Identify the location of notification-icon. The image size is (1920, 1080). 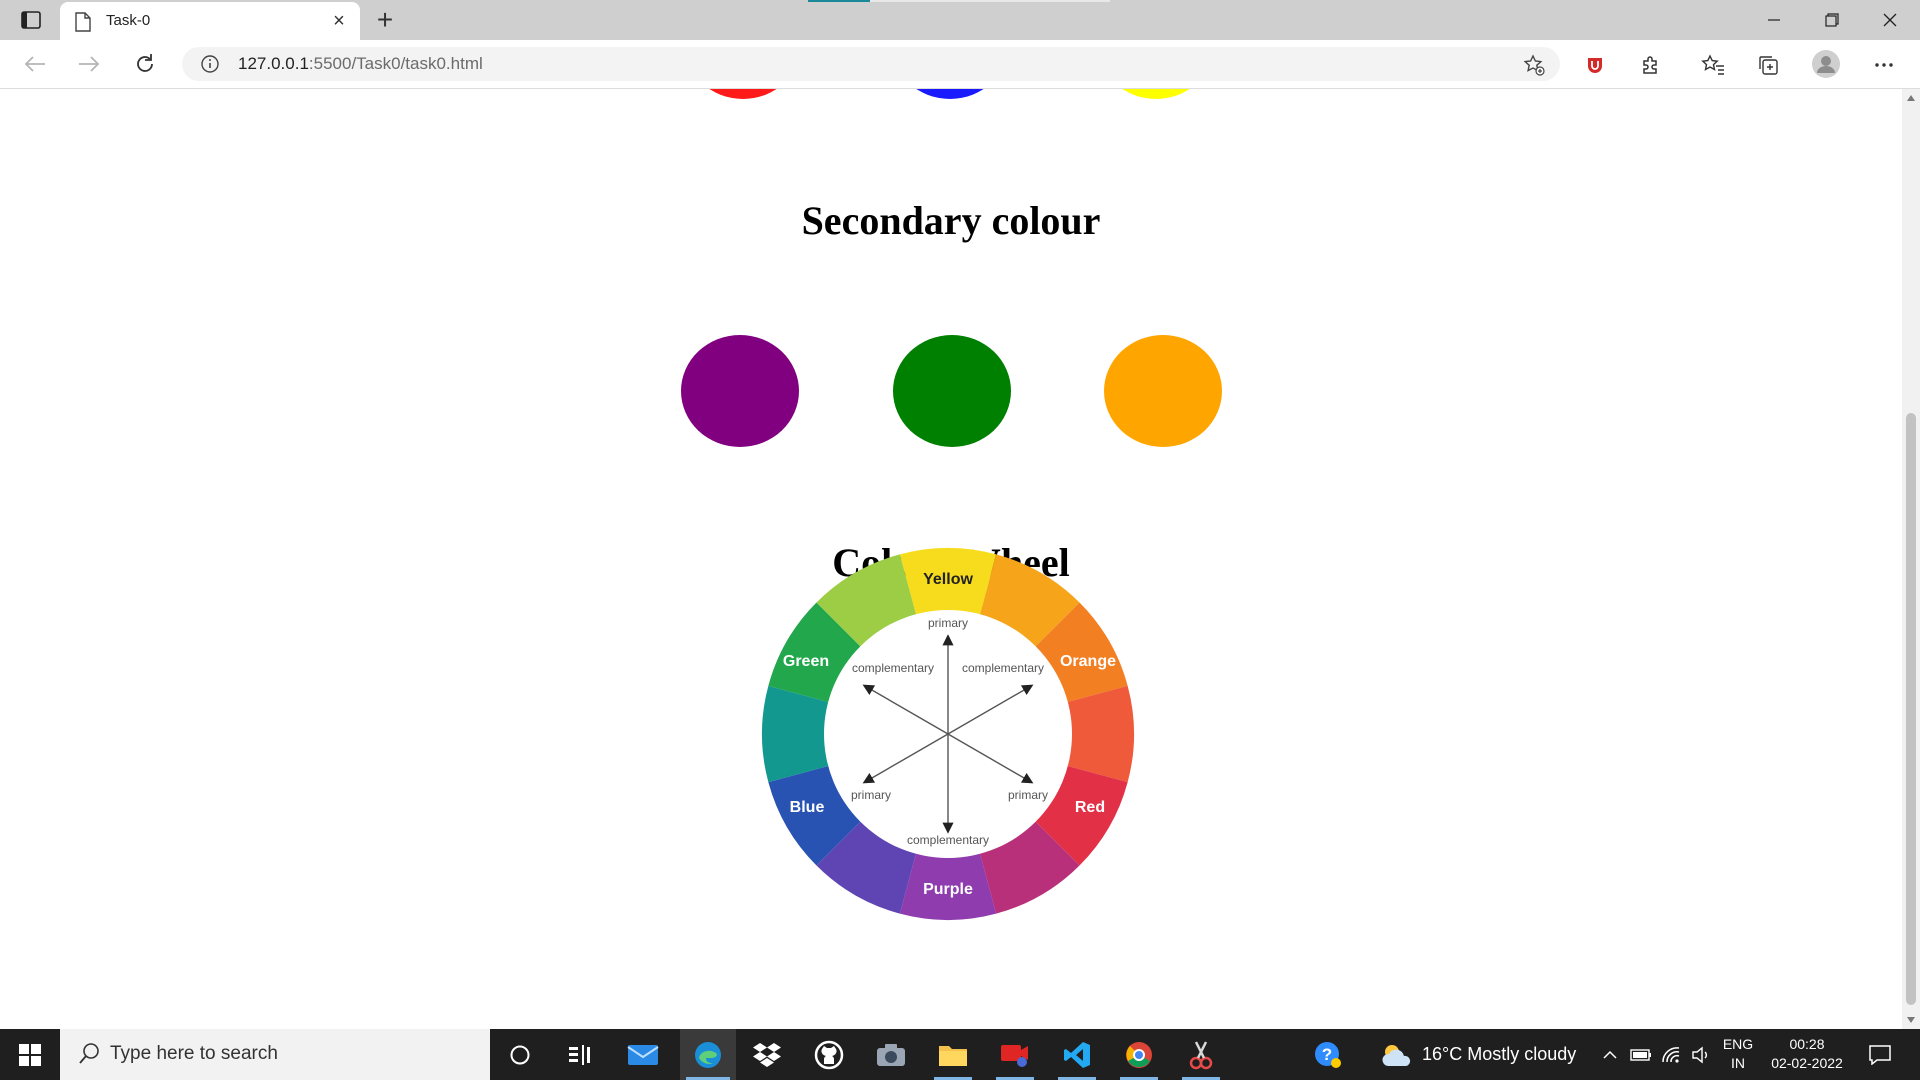
(1880, 1054).